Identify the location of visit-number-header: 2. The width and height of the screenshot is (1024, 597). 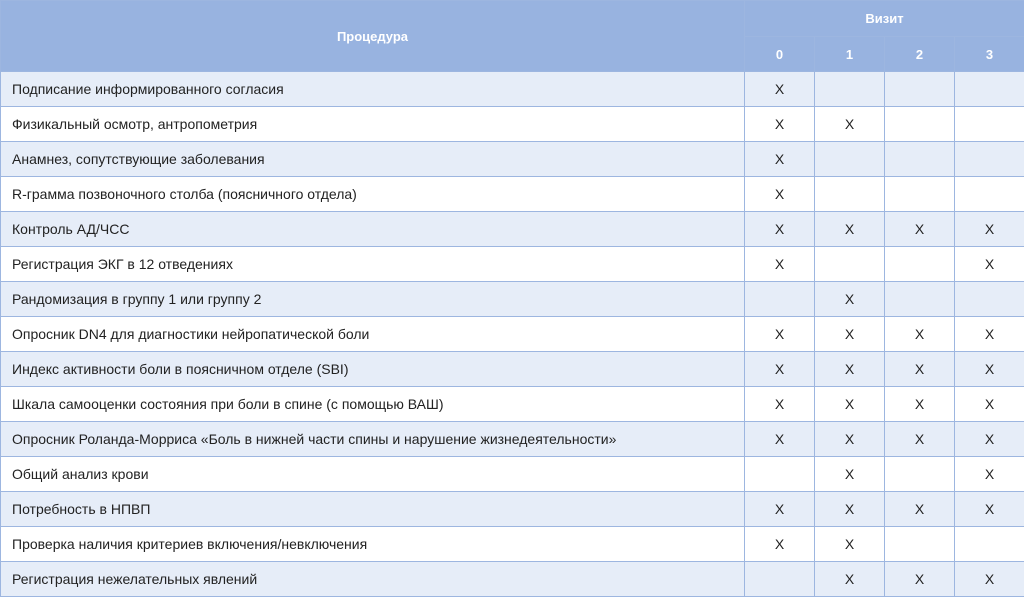
(919, 54).